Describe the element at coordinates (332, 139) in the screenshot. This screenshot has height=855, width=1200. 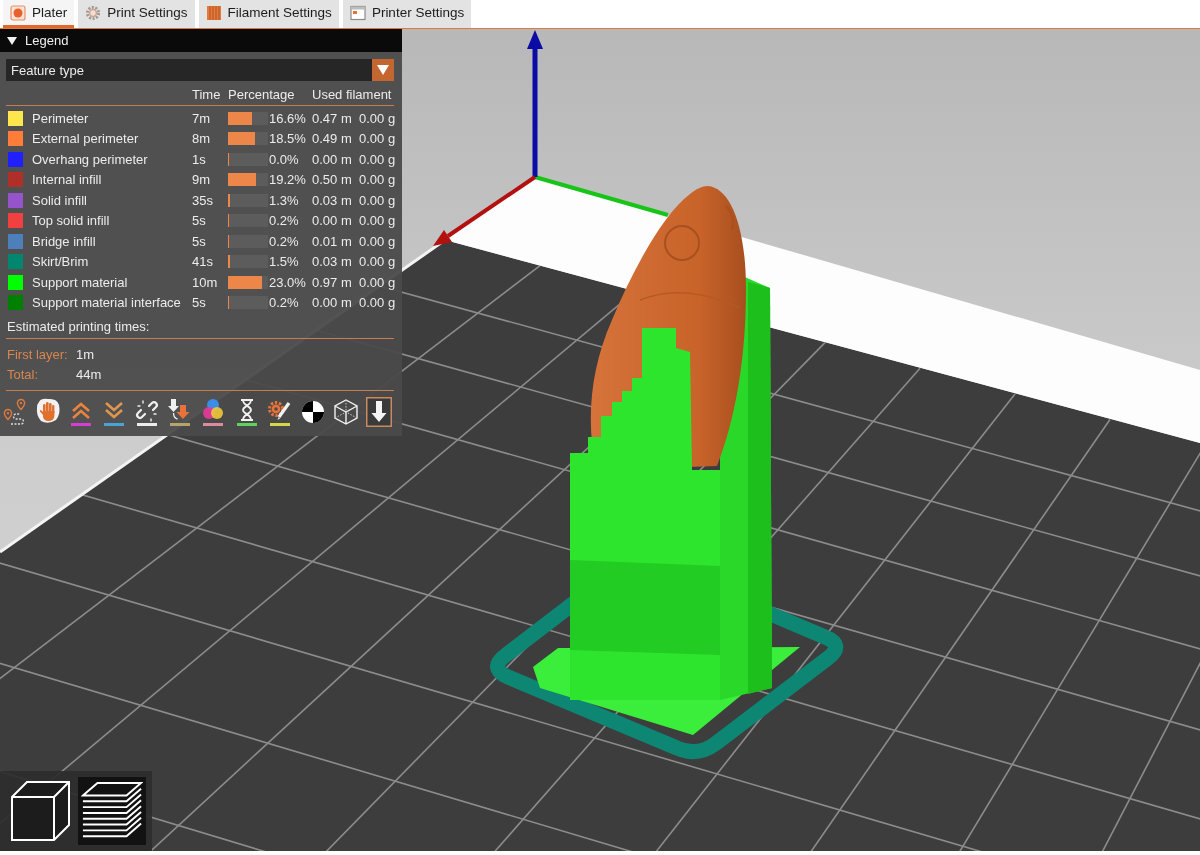
I see `filament-length: 0.49 m` at that location.